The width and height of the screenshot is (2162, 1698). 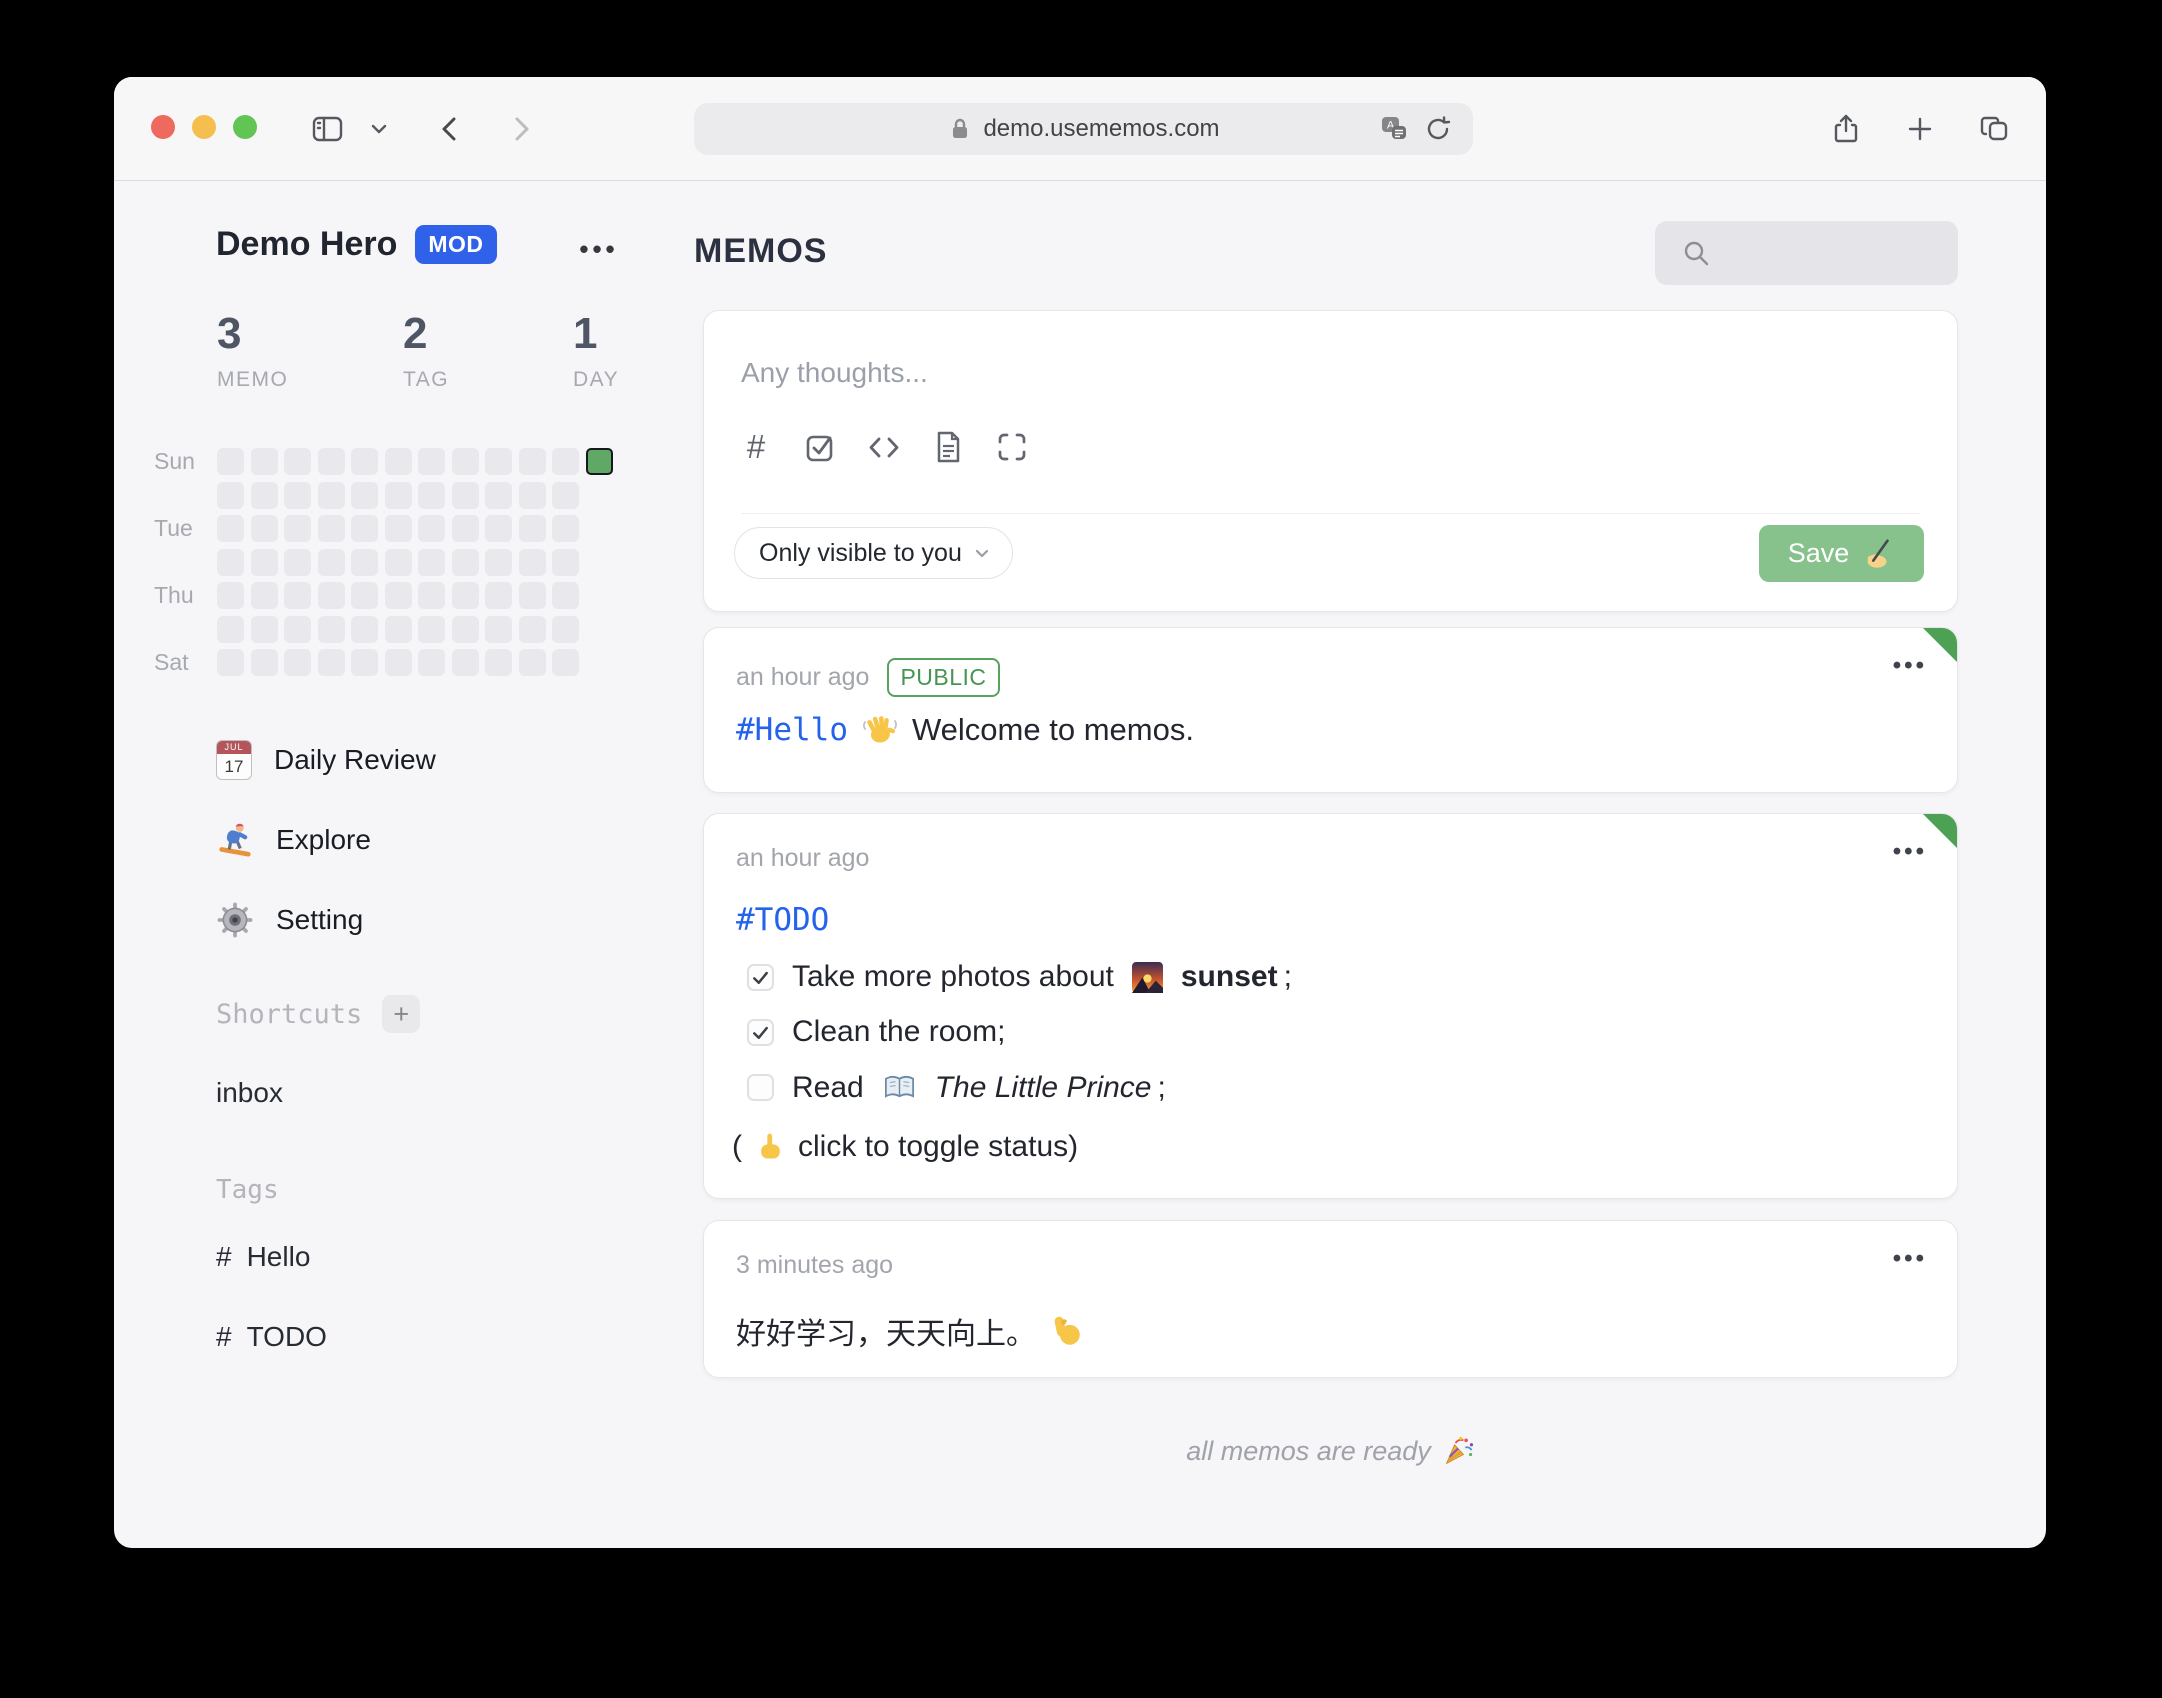 I want to click on heatmap-day-label: Tue, so click(x=173, y=528).